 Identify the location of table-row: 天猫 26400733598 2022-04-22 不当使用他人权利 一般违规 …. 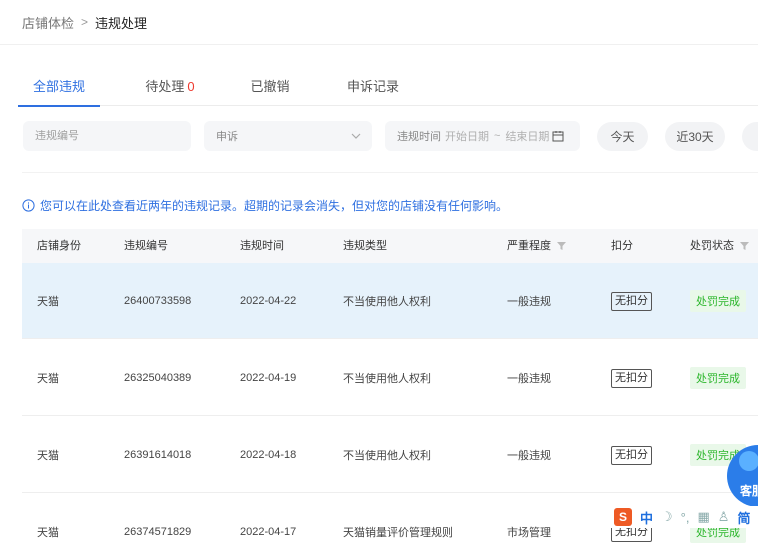
(390, 301).